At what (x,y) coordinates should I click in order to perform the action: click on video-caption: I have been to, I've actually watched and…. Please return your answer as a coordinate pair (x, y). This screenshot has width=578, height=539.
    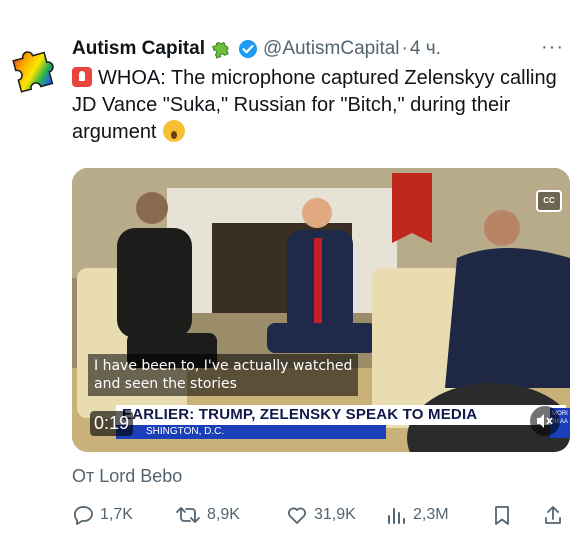
    Looking at the image, I should click on (223, 375).